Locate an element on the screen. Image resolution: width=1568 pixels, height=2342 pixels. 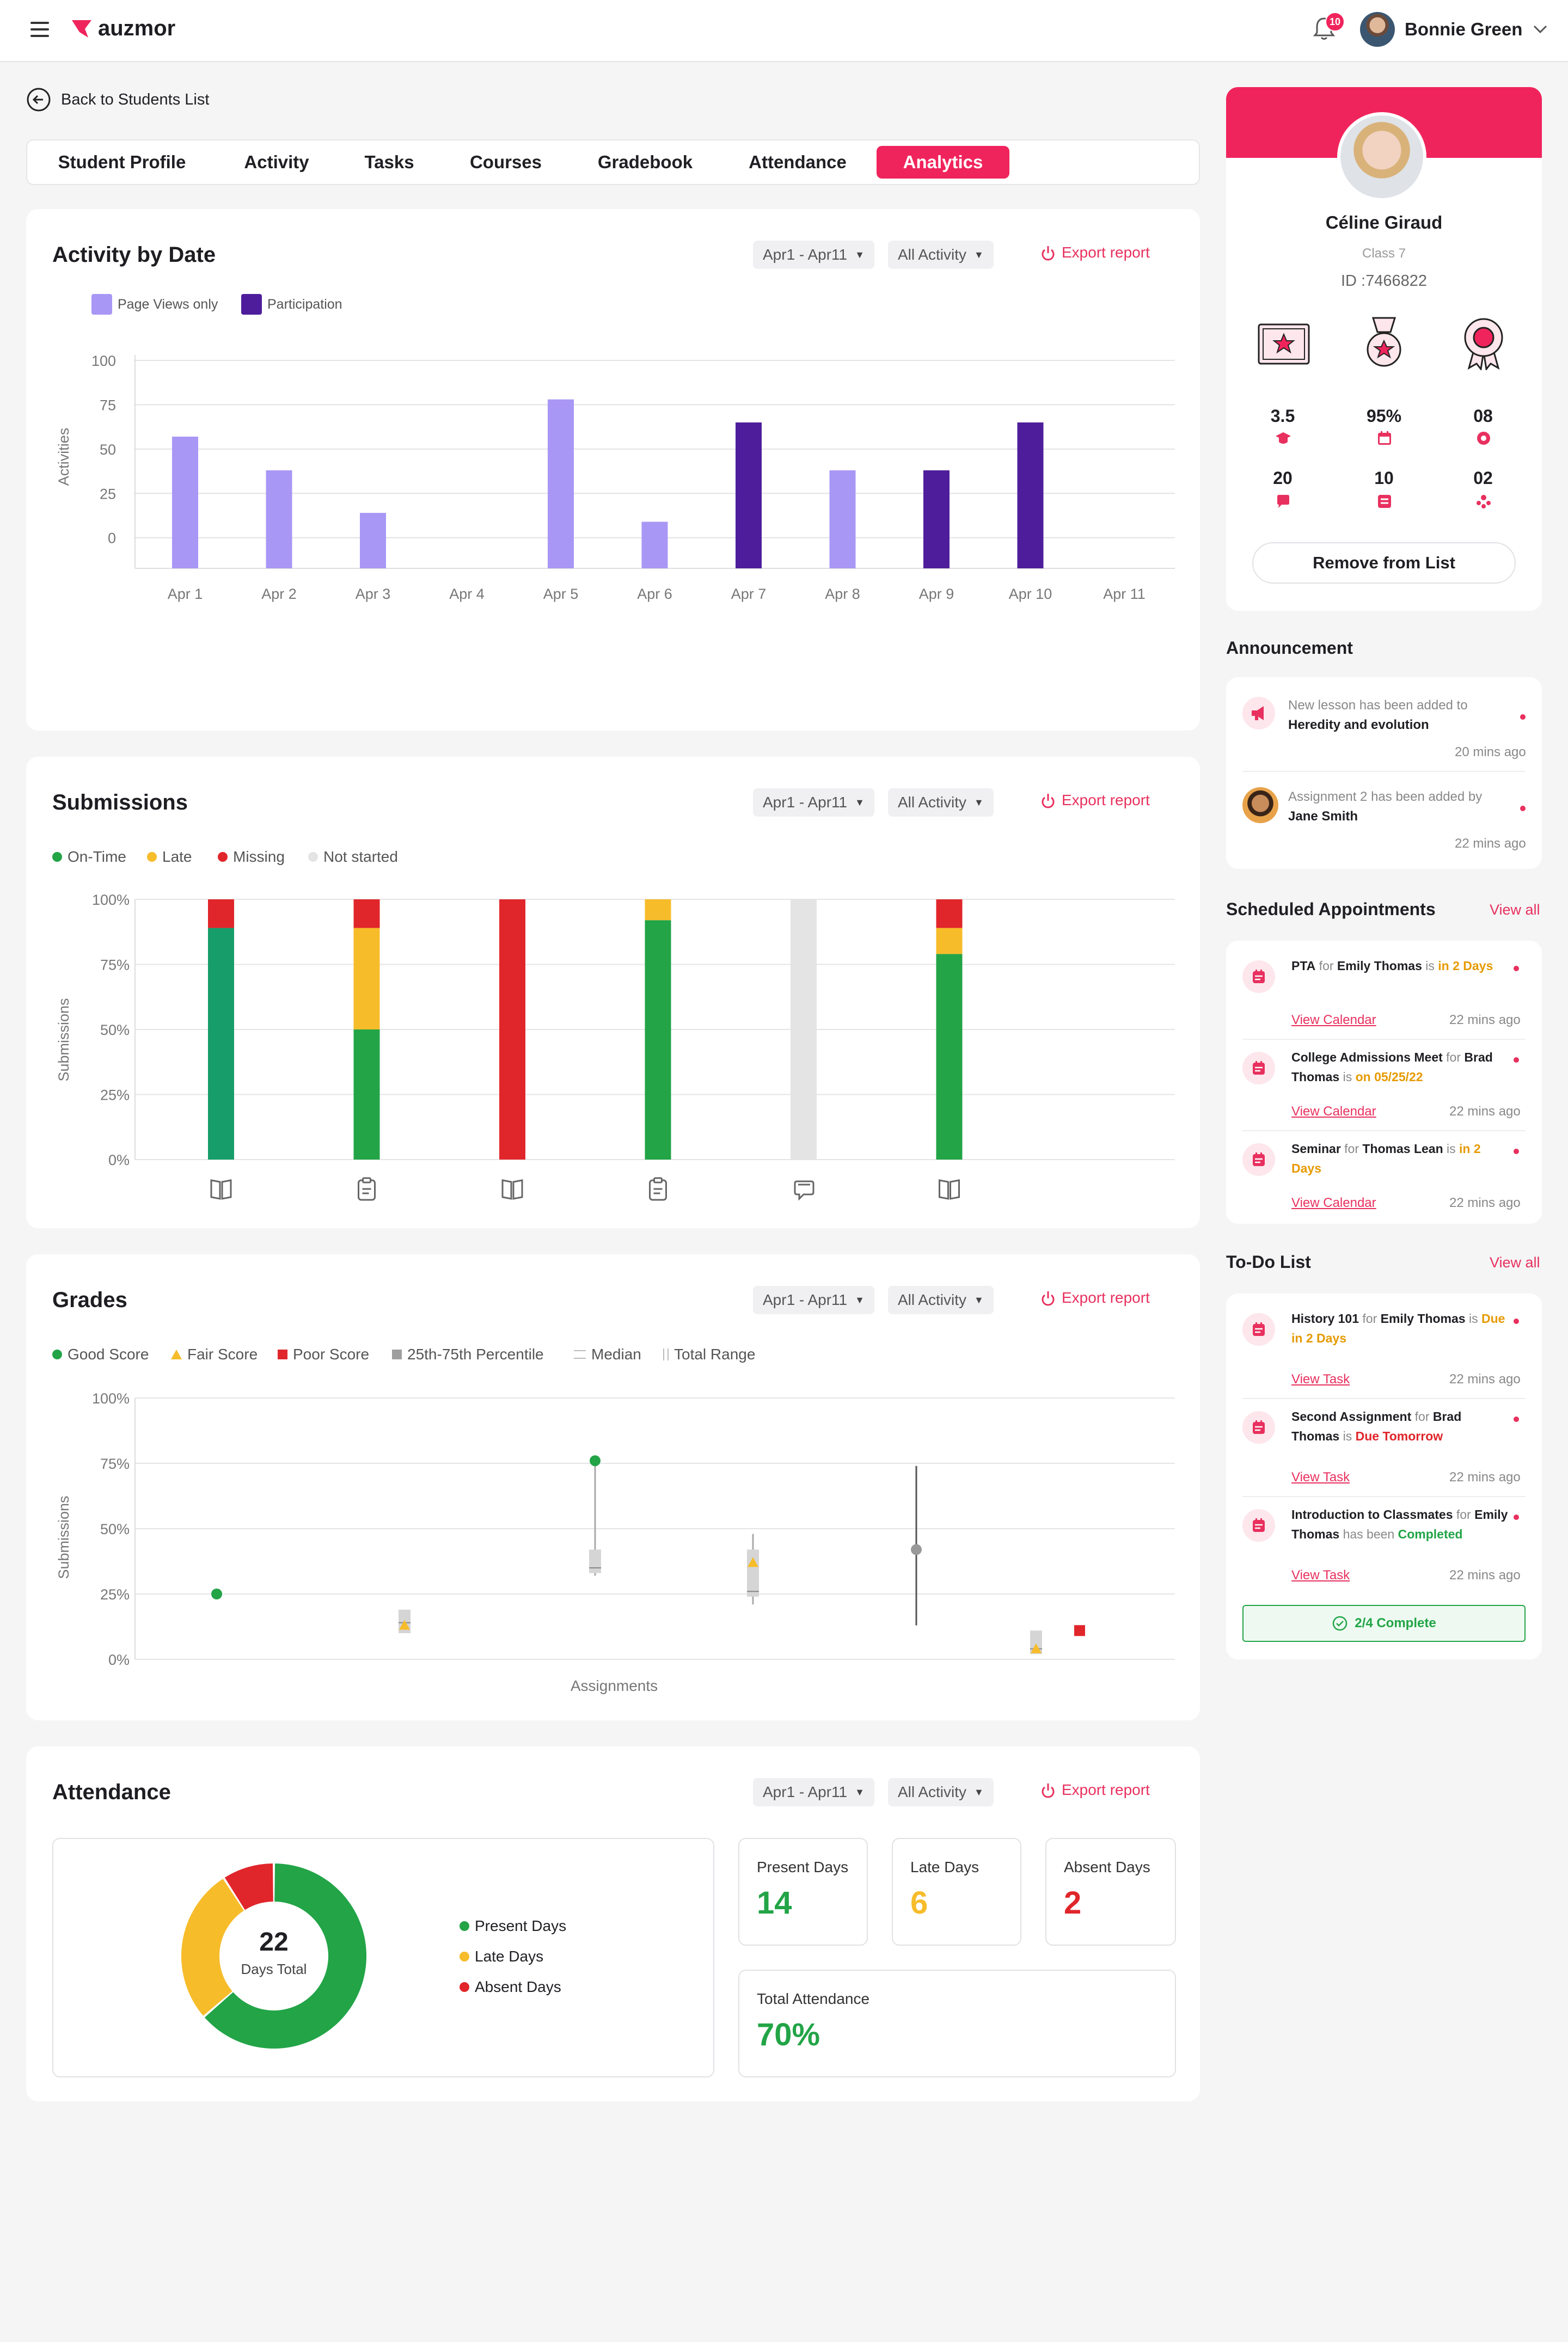
calendar-icon is located at coordinates (1384, 438).